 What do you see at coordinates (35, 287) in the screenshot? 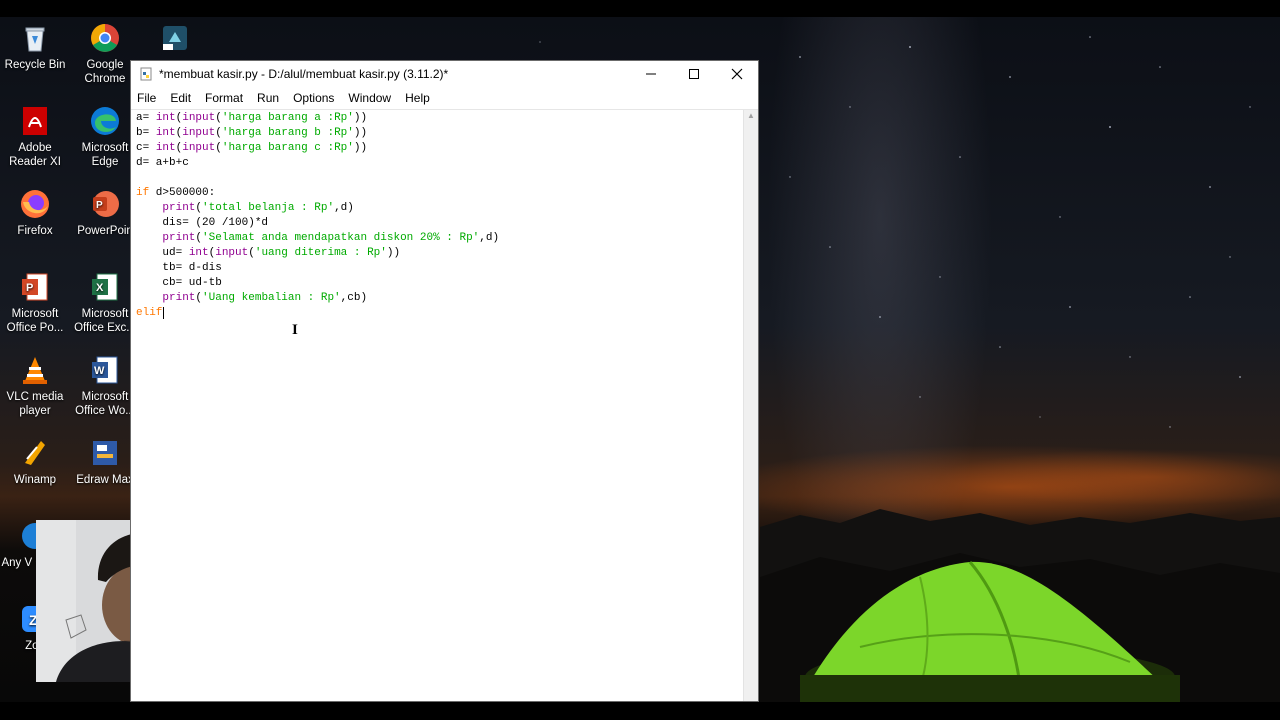
I see `office-powerpoint-icon: P` at bounding box center [35, 287].